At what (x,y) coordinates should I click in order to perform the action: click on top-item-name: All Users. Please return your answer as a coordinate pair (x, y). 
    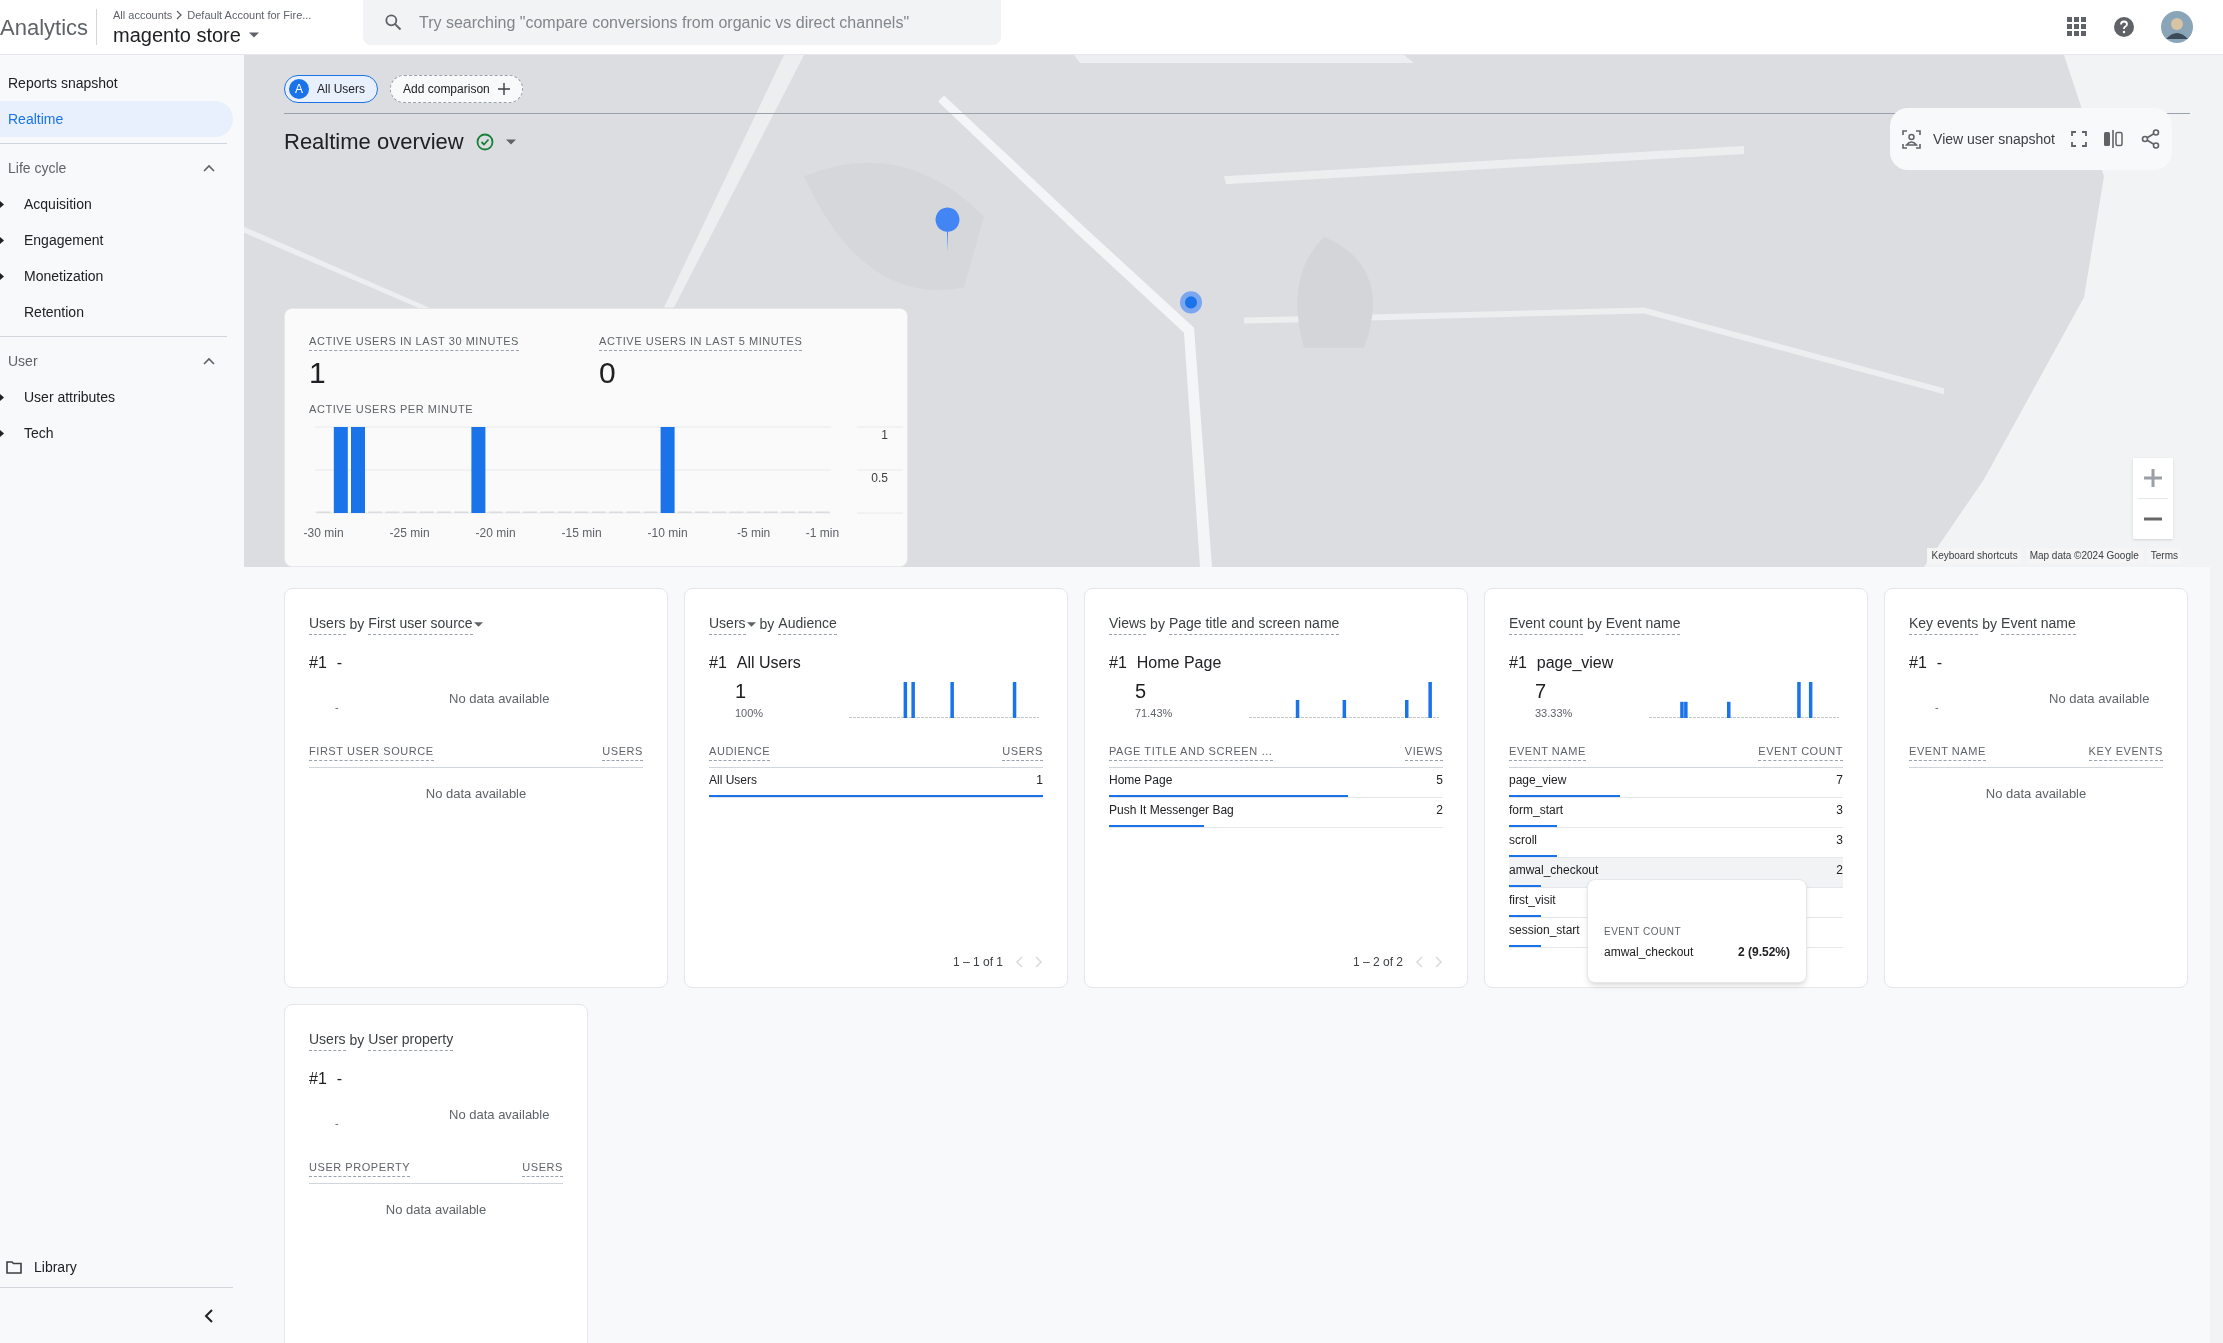
    Looking at the image, I should click on (768, 663).